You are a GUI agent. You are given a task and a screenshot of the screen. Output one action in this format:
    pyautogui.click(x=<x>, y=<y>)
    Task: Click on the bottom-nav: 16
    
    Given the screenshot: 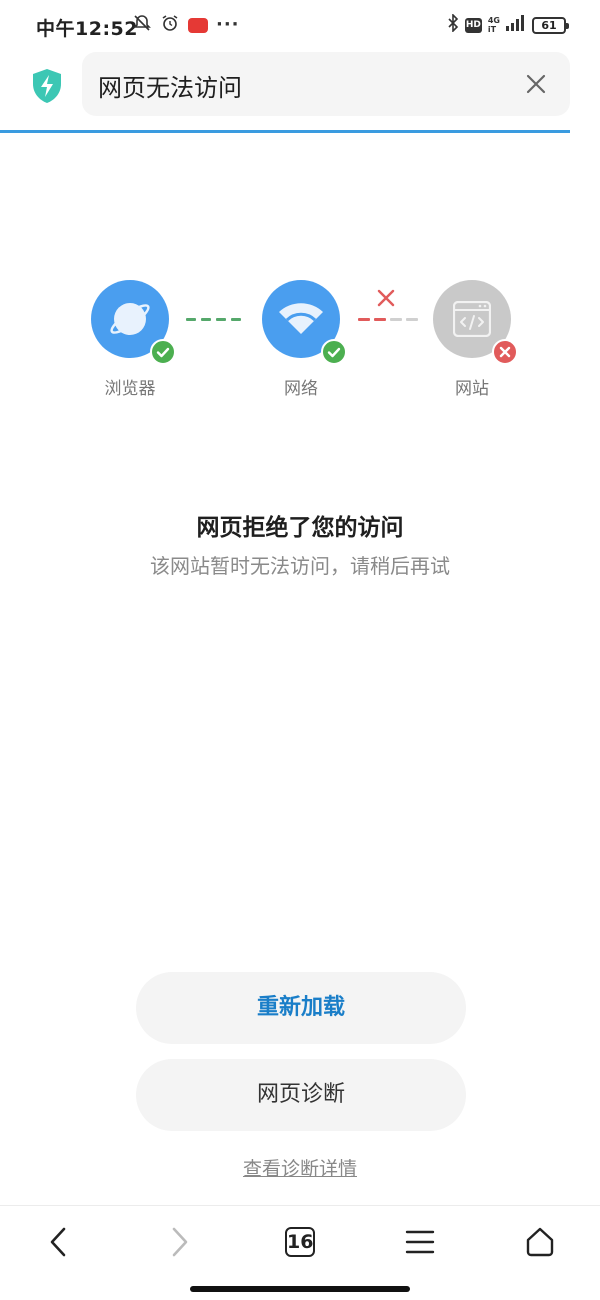 What is the action you would take?
    pyautogui.click(x=300, y=1241)
    